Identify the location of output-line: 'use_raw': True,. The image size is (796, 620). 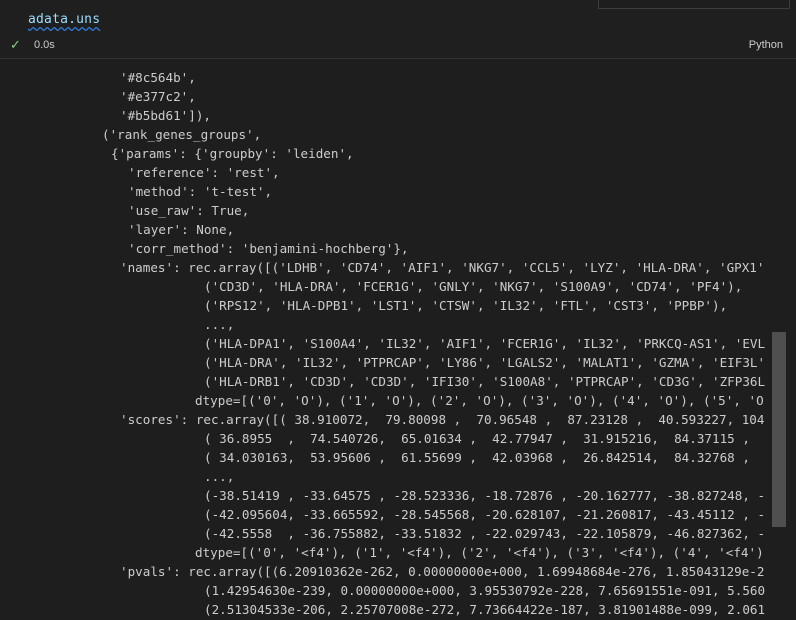
(189, 210).